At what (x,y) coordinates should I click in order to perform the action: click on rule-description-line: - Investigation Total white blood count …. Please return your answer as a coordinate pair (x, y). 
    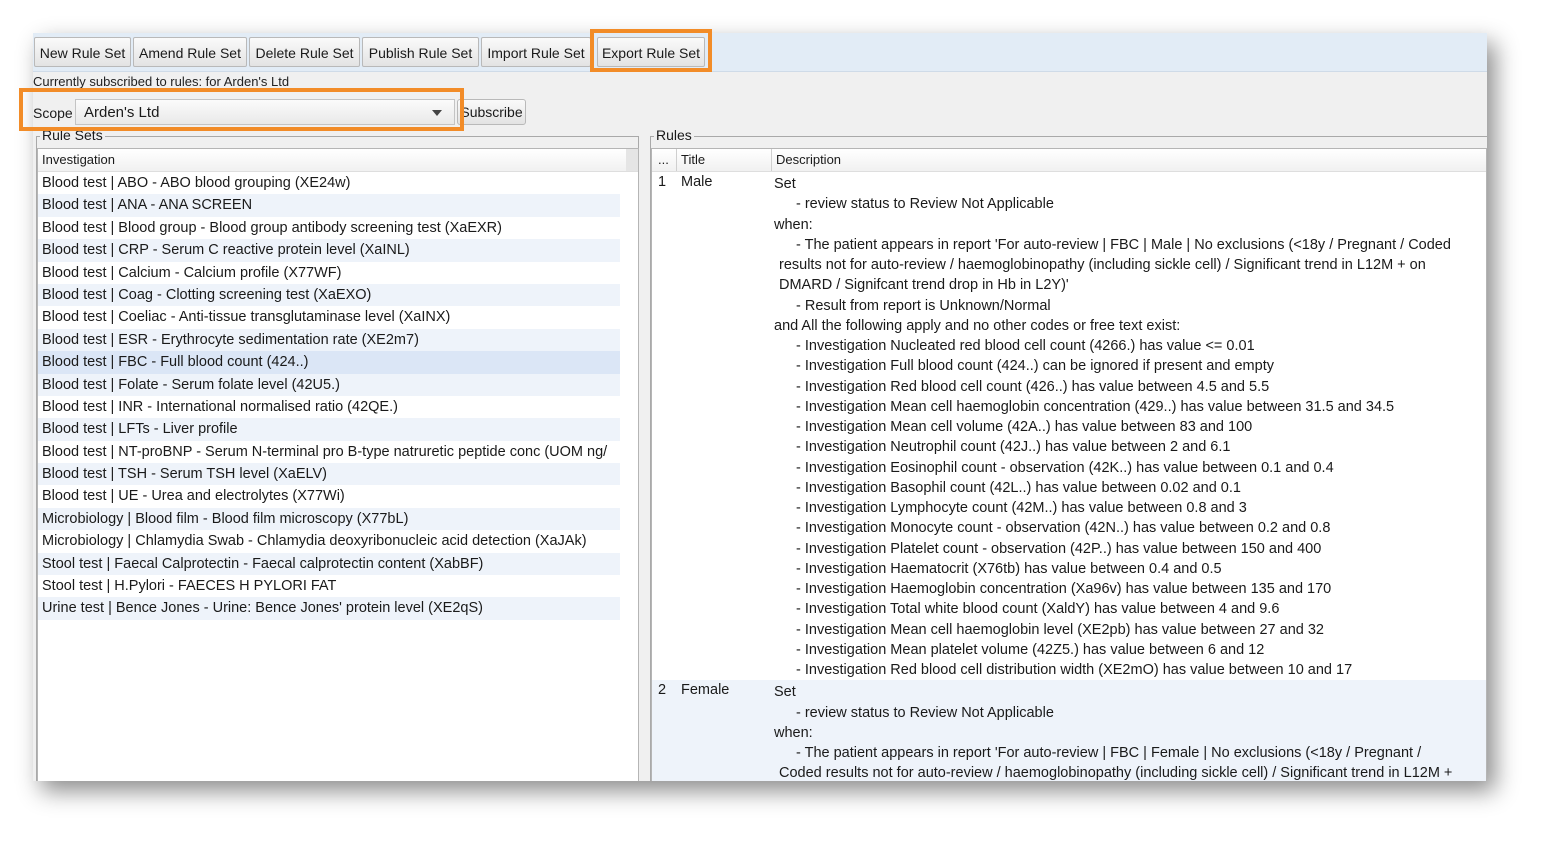
    Looking at the image, I should click on (1038, 609).